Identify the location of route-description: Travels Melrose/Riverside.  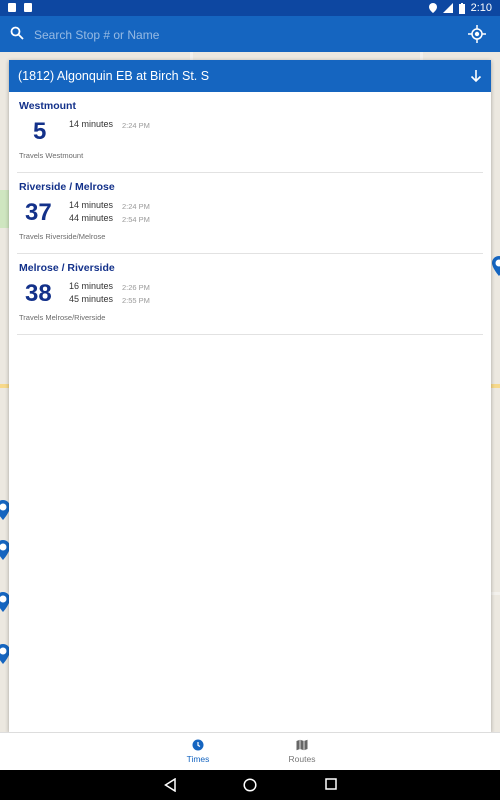
(62, 317).